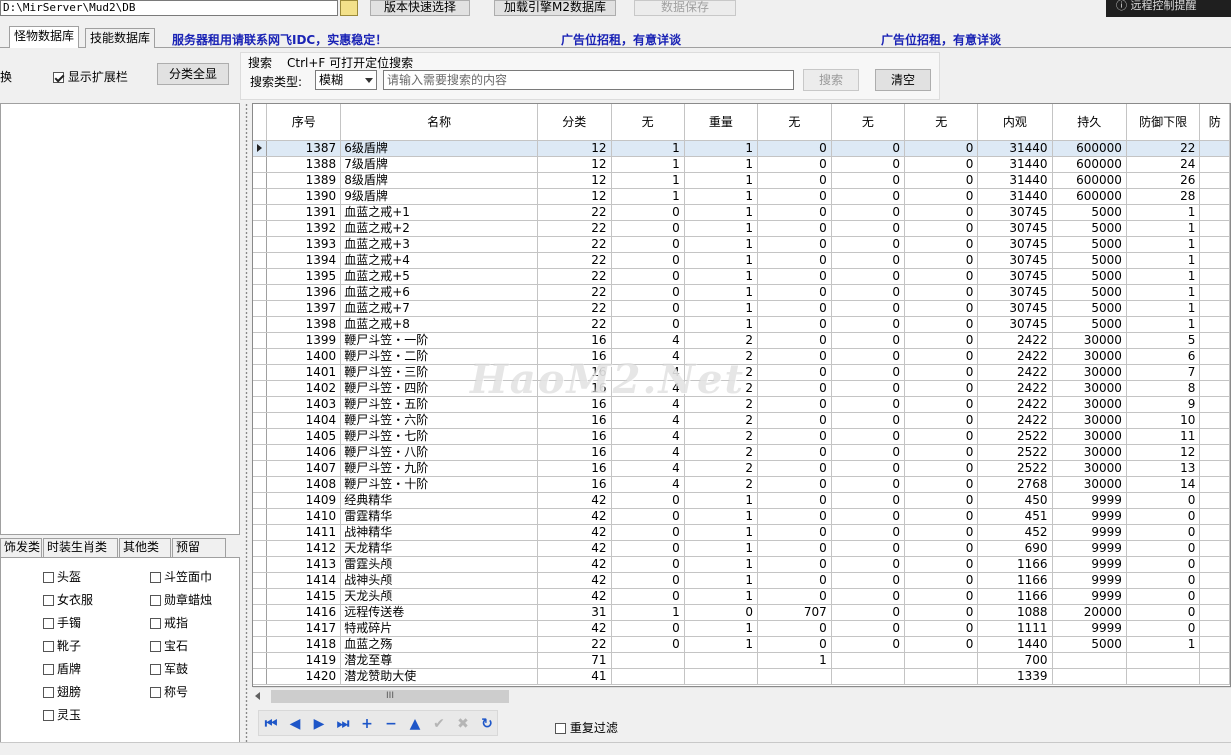 This screenshot has width=1231, height=755. Describe the element at coordinates (439, 468) in the screenshot. I see `table-cell: 鞭尸斗笠・九阶` at that location.